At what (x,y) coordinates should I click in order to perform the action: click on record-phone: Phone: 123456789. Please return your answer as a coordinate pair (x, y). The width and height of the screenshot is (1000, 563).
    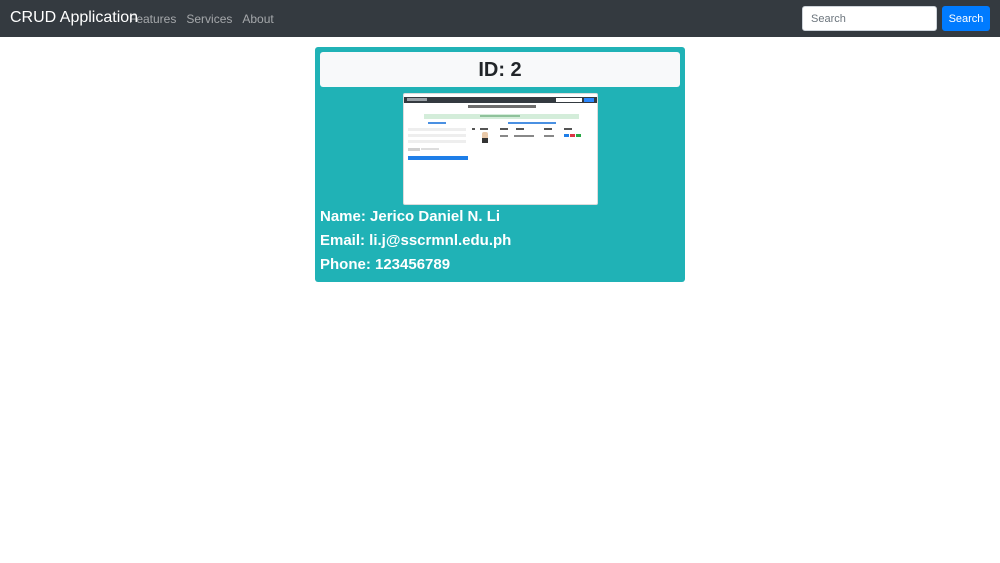
    Looking at the image, I should click on (385, 264).